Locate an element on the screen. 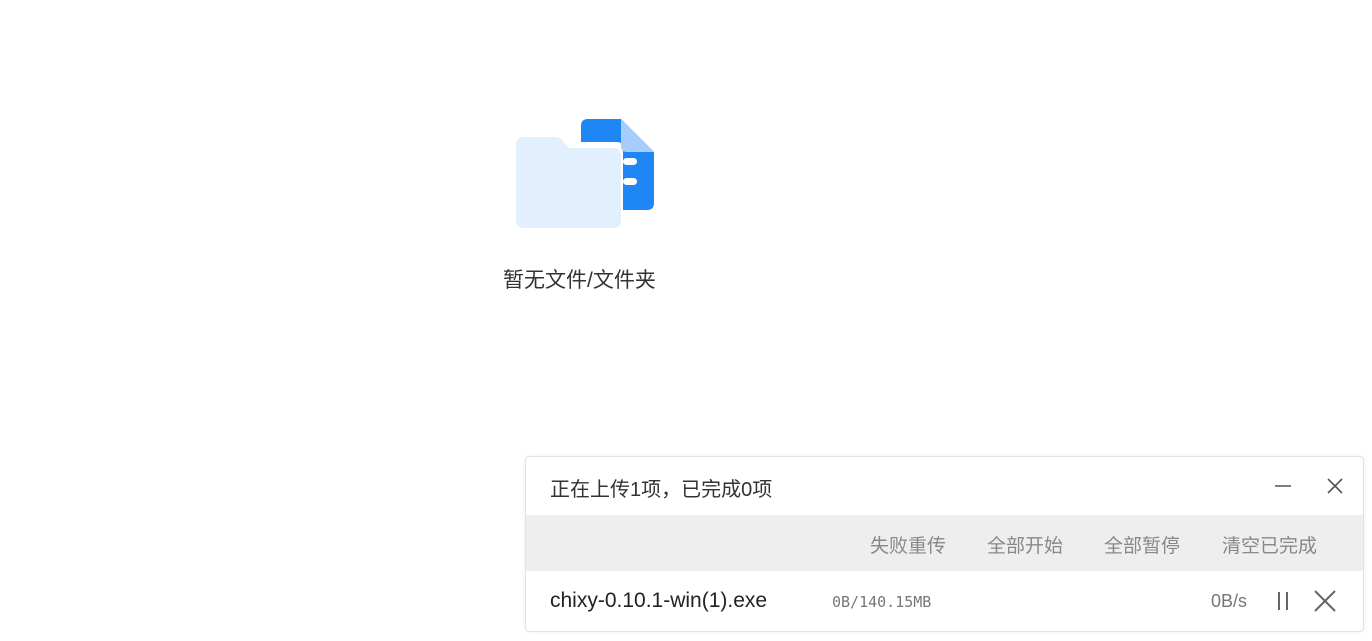 The width and height of the screenshot is (1372, 641). upload-toolbar: 失败重传 全部开始 全部暂停 清空已完成 is located at coordinates (944, 543).